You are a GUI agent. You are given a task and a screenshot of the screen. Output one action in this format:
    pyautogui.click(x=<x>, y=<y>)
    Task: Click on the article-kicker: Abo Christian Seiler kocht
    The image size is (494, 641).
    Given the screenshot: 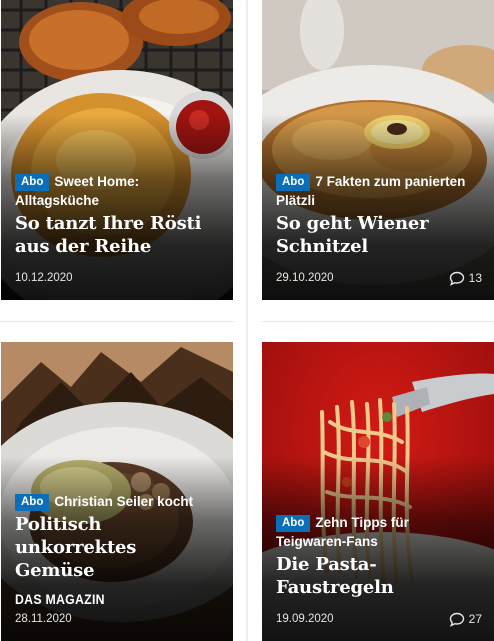 What is the action you would take?
    pyautogui.click(x=118, y=501)
    